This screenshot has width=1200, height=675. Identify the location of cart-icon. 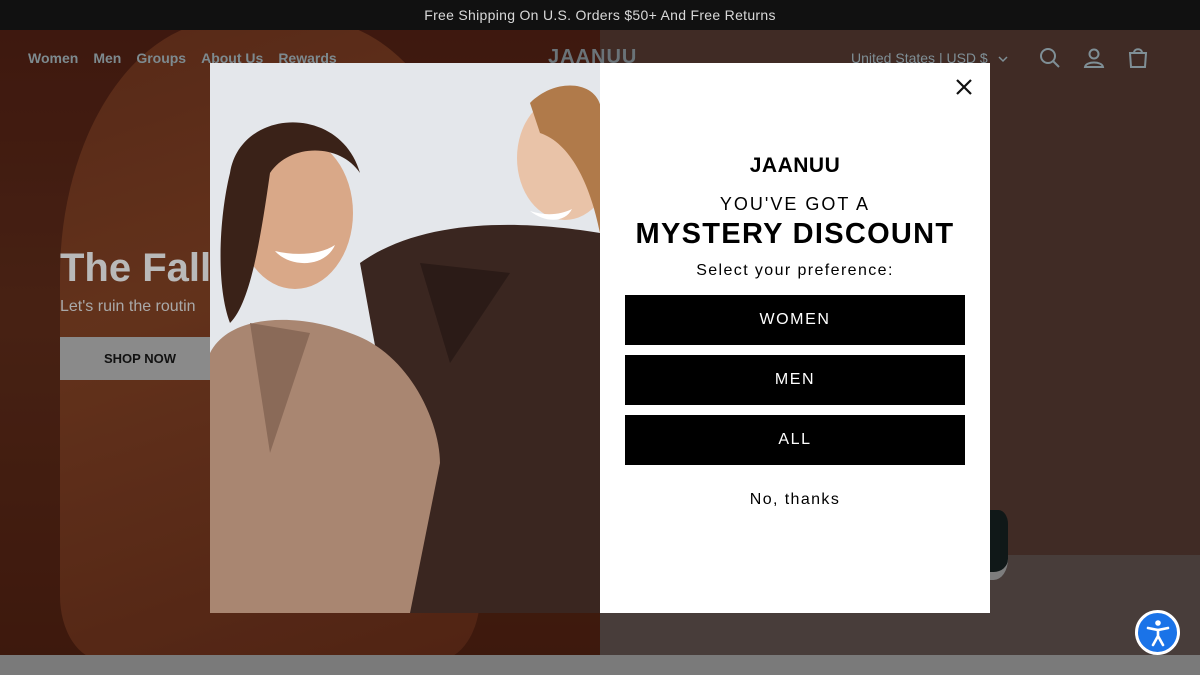
(1138, 58).